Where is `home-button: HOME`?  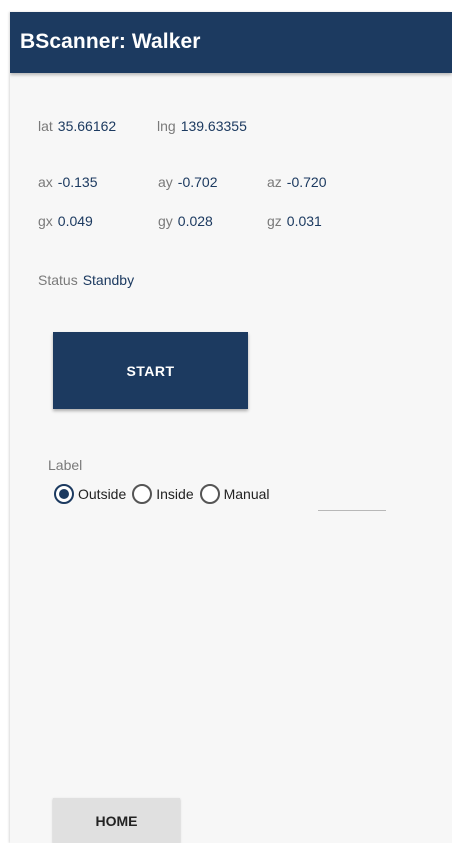
home-button: HOME is located at coordinates (116, 820).